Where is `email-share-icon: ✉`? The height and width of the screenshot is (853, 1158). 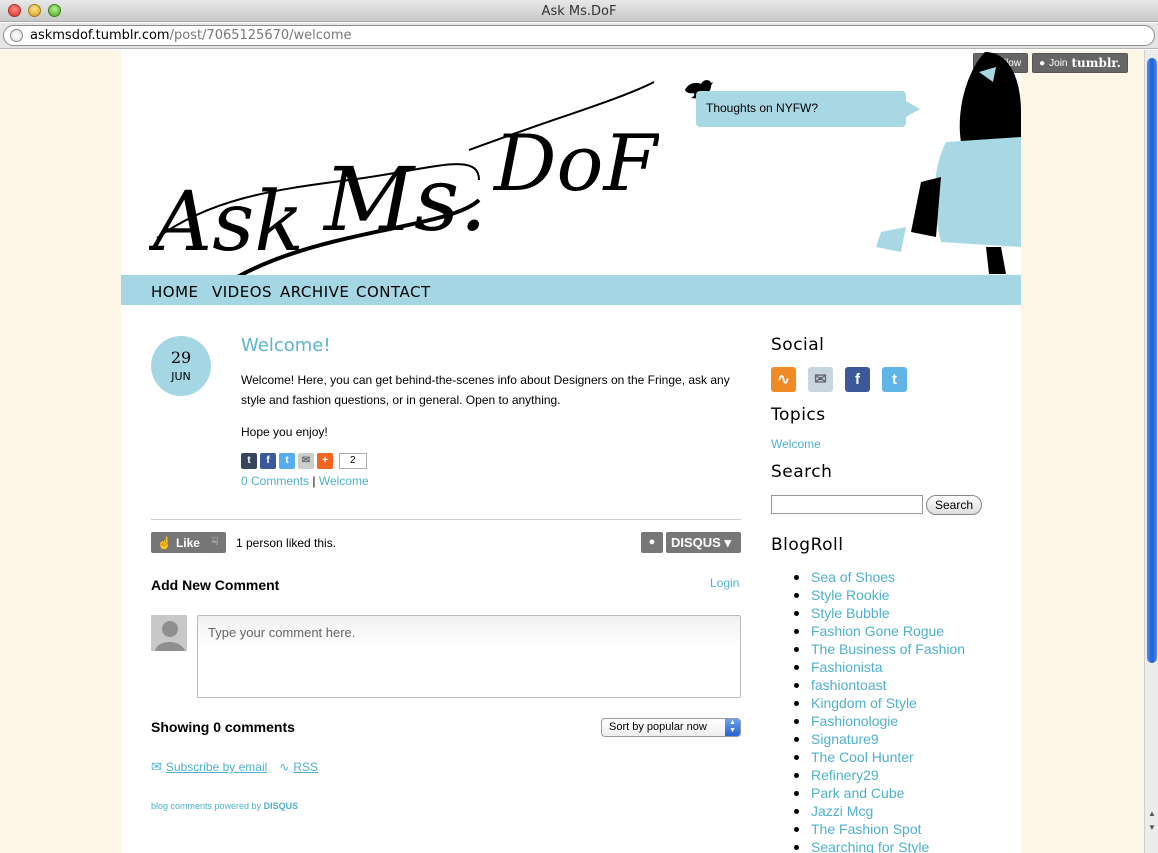
email-share-icon: ✉ is located at coordinates (306, 461).